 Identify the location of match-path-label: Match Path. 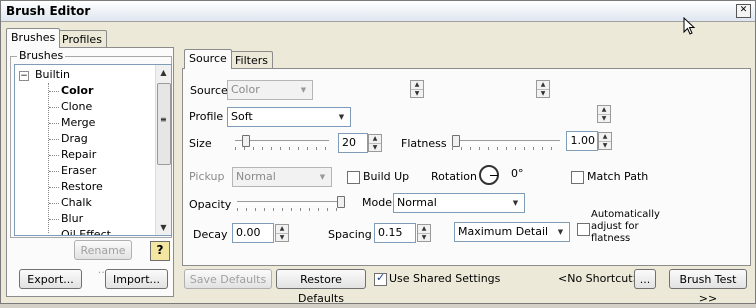
(618, 176).